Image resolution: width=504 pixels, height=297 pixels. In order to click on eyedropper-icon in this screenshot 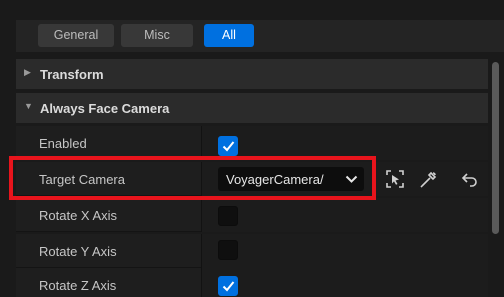, I will do `click(429, 179)`.